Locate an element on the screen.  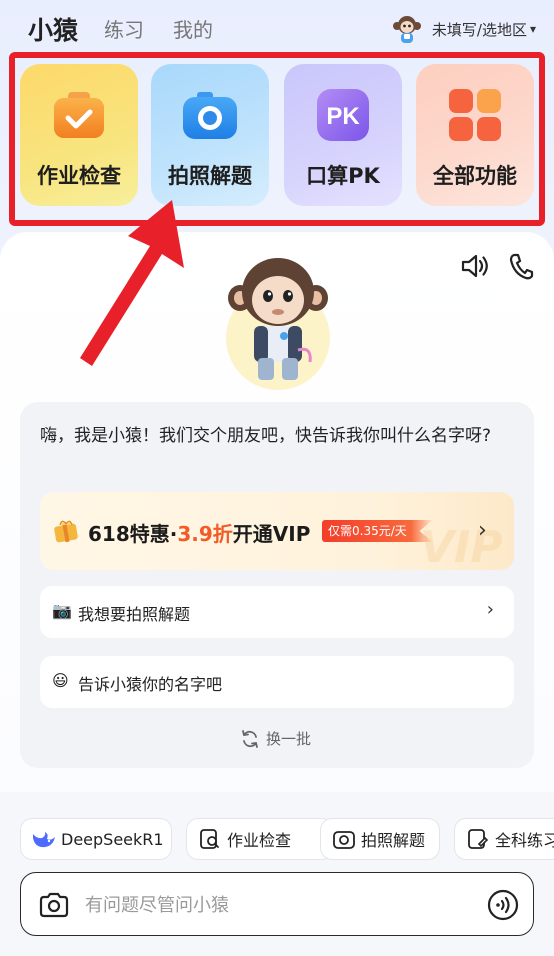
tab-xiaoyuan: 小猿 is located at coordinates (53, 29).